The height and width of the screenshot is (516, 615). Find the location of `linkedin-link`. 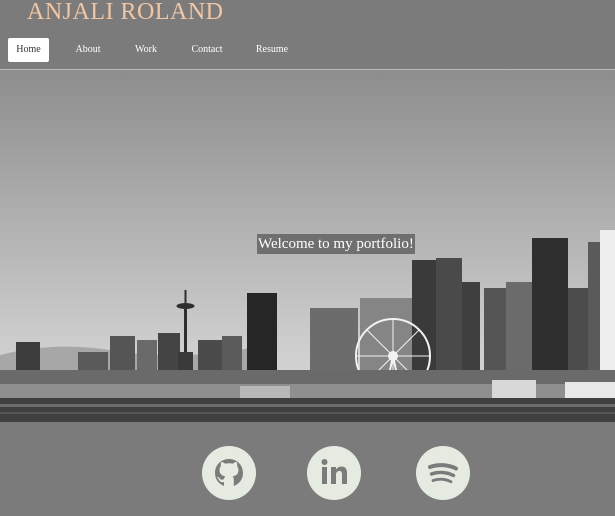

linkedin-link is located at coordinates (334, 473).